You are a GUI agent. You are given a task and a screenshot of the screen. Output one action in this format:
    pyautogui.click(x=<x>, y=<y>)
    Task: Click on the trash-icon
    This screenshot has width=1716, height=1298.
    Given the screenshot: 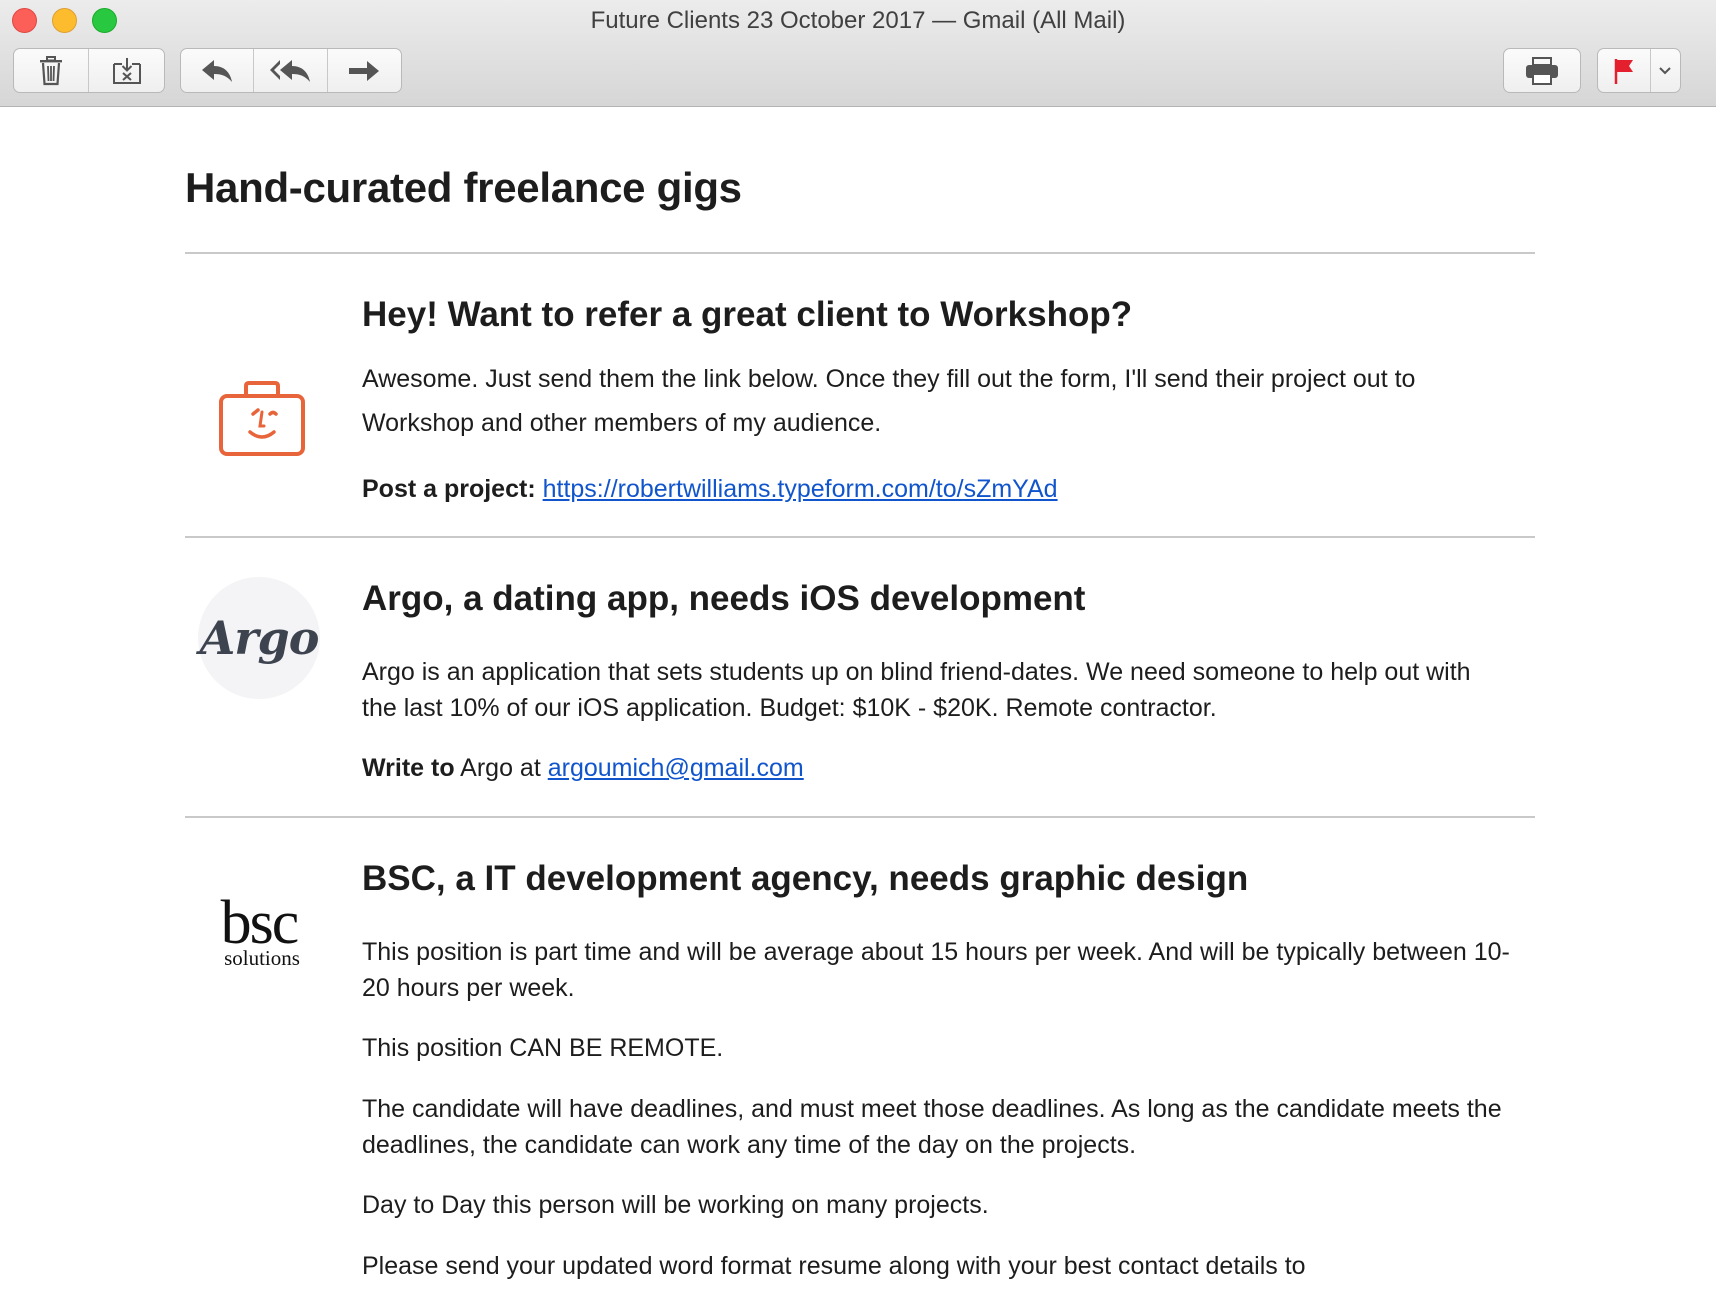 What is the action you would take?
    pyautogui.click(x=51, y=70)
    